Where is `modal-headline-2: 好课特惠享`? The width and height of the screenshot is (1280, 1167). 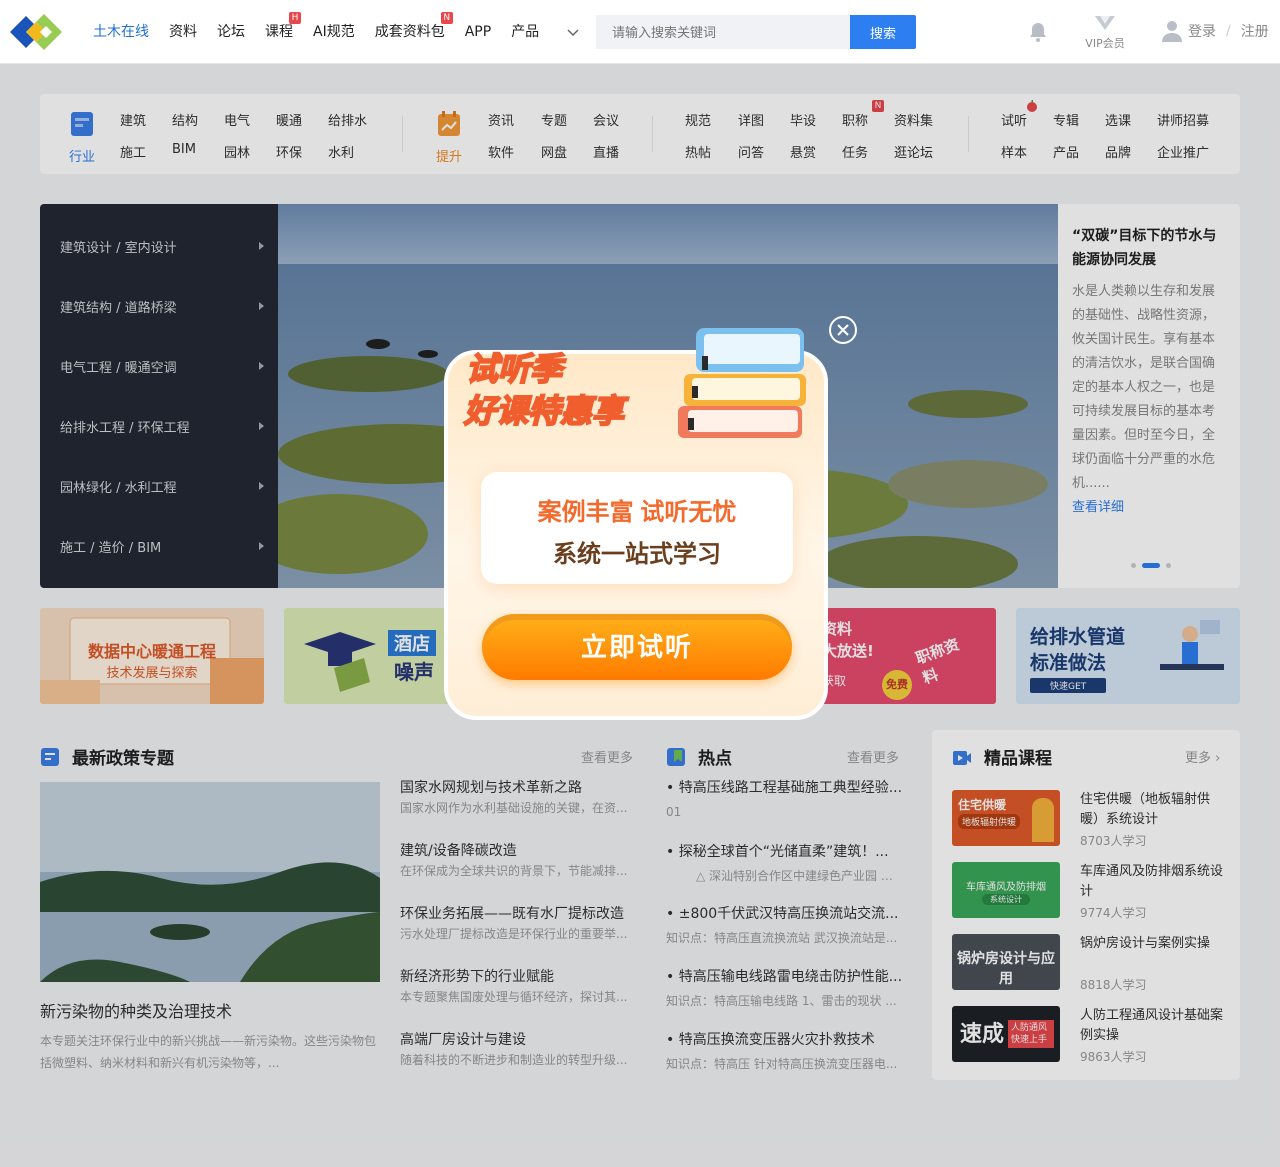 modal-headline-2: 好课特惠享 is located at coordinates (544, 411).